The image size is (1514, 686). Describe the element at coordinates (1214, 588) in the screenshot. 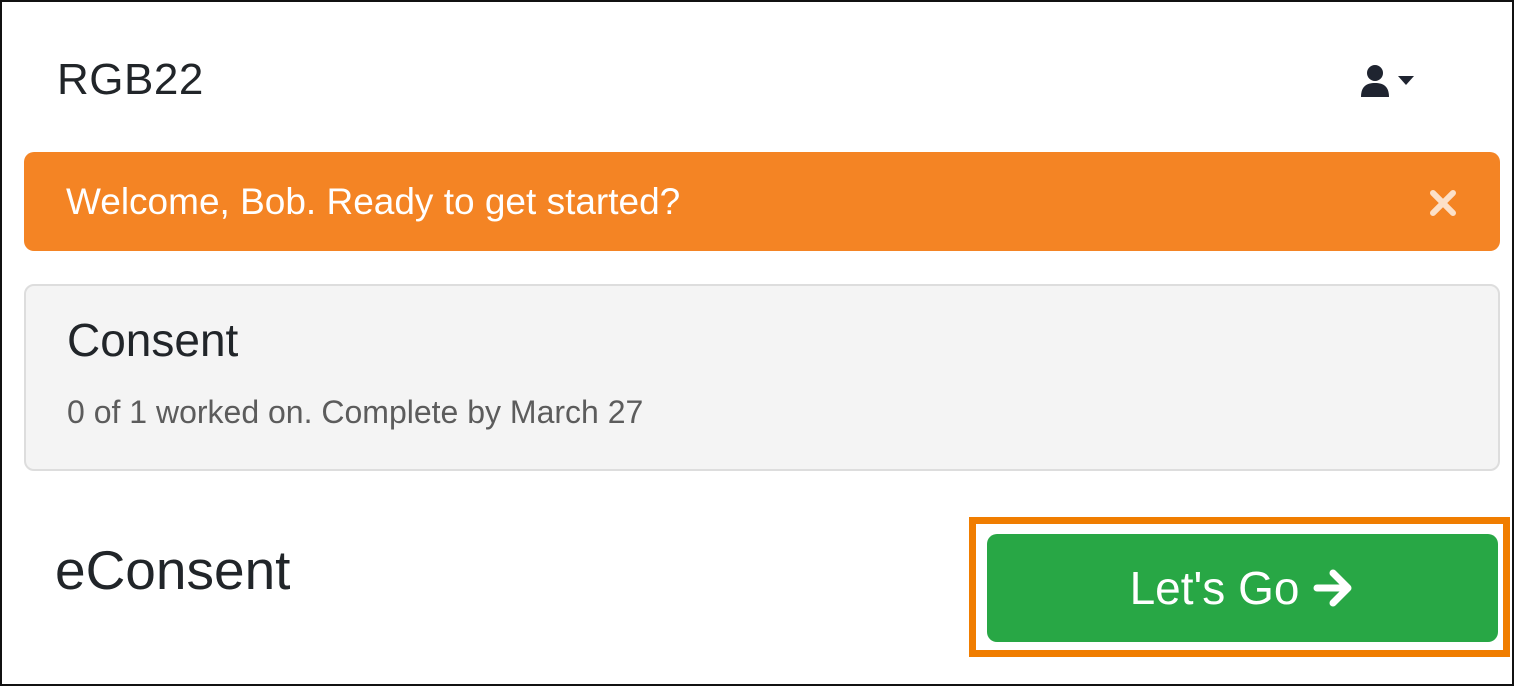

I see `lets-go-label: Let's Go` at that location.